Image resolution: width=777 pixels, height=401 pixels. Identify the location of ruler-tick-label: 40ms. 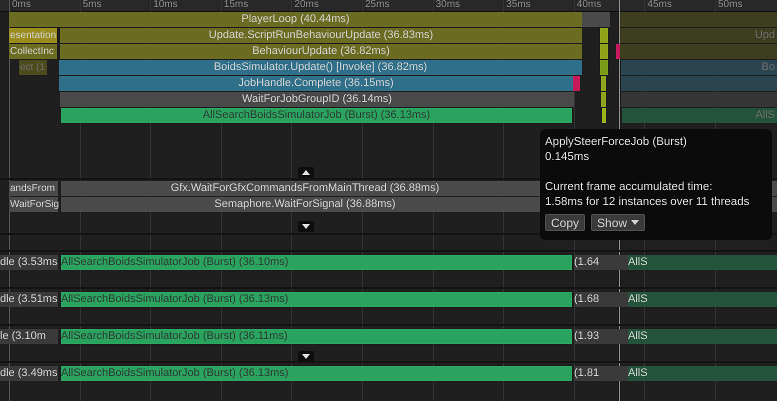
(589, 5).